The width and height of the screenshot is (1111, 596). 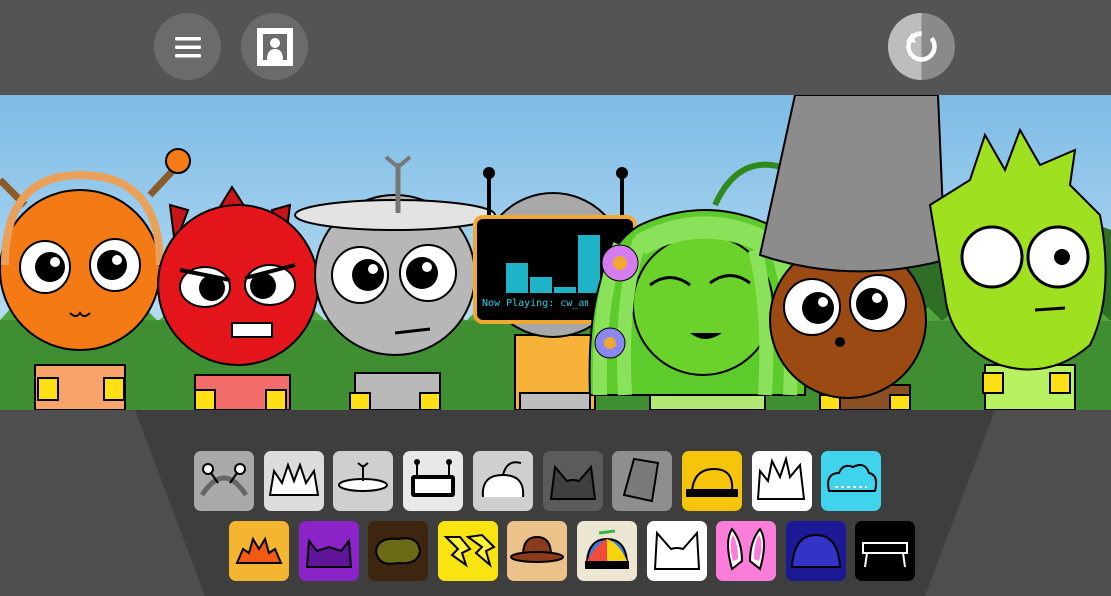 I want to click on cat-ears-gray-icon, so click(x=573, y=482).